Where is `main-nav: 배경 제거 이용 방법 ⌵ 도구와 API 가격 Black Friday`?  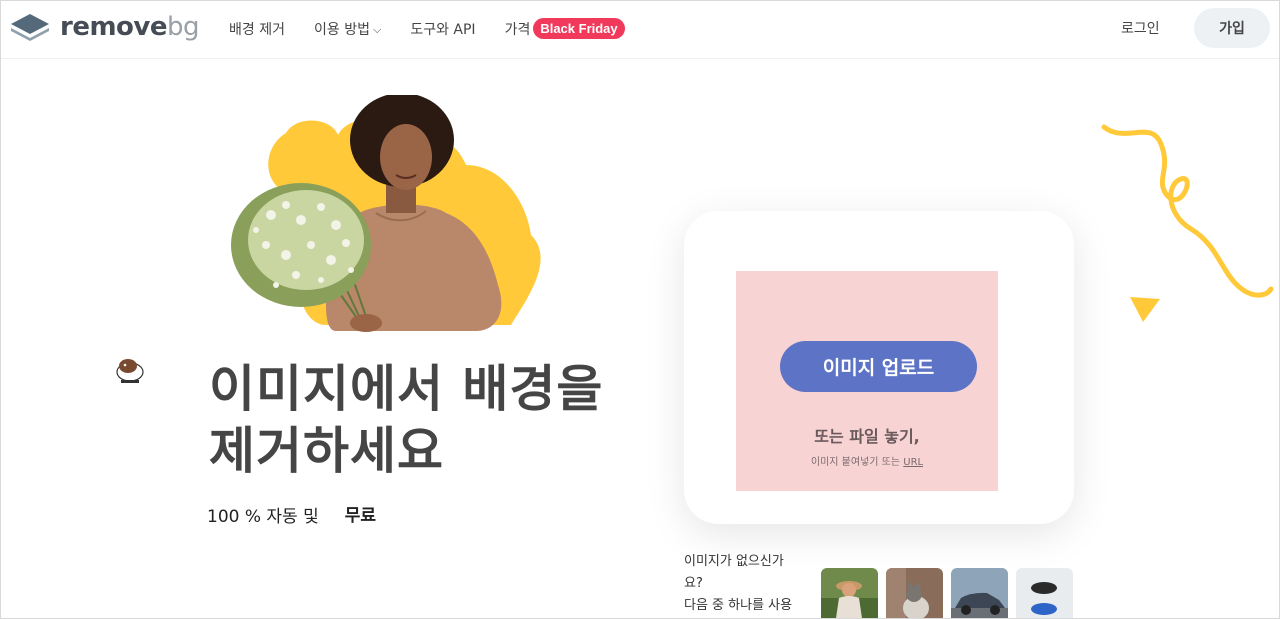 main-nav: 배경 제거 이용 방법 ⌵ 도구와 API 가격 Black Friday is located at coordinates (441, 28).